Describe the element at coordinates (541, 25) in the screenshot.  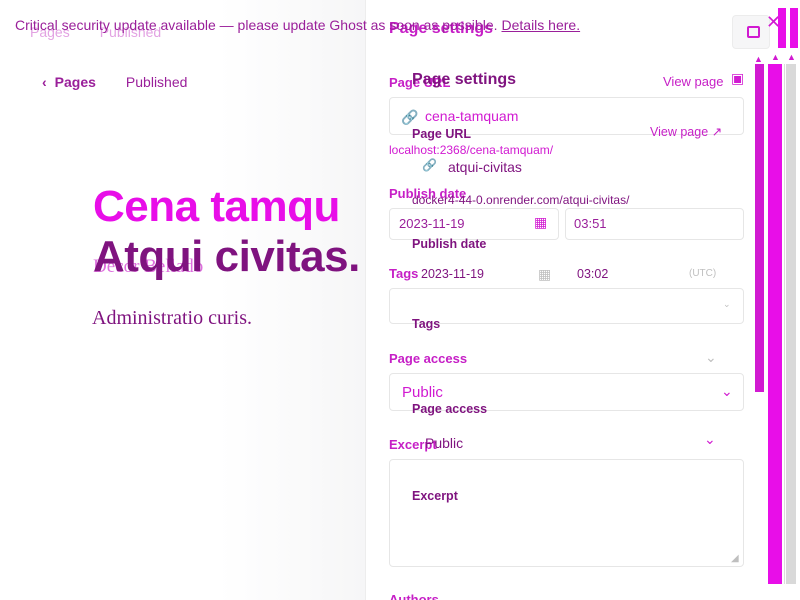
I see `banner-details-link: Details here.` at that location.